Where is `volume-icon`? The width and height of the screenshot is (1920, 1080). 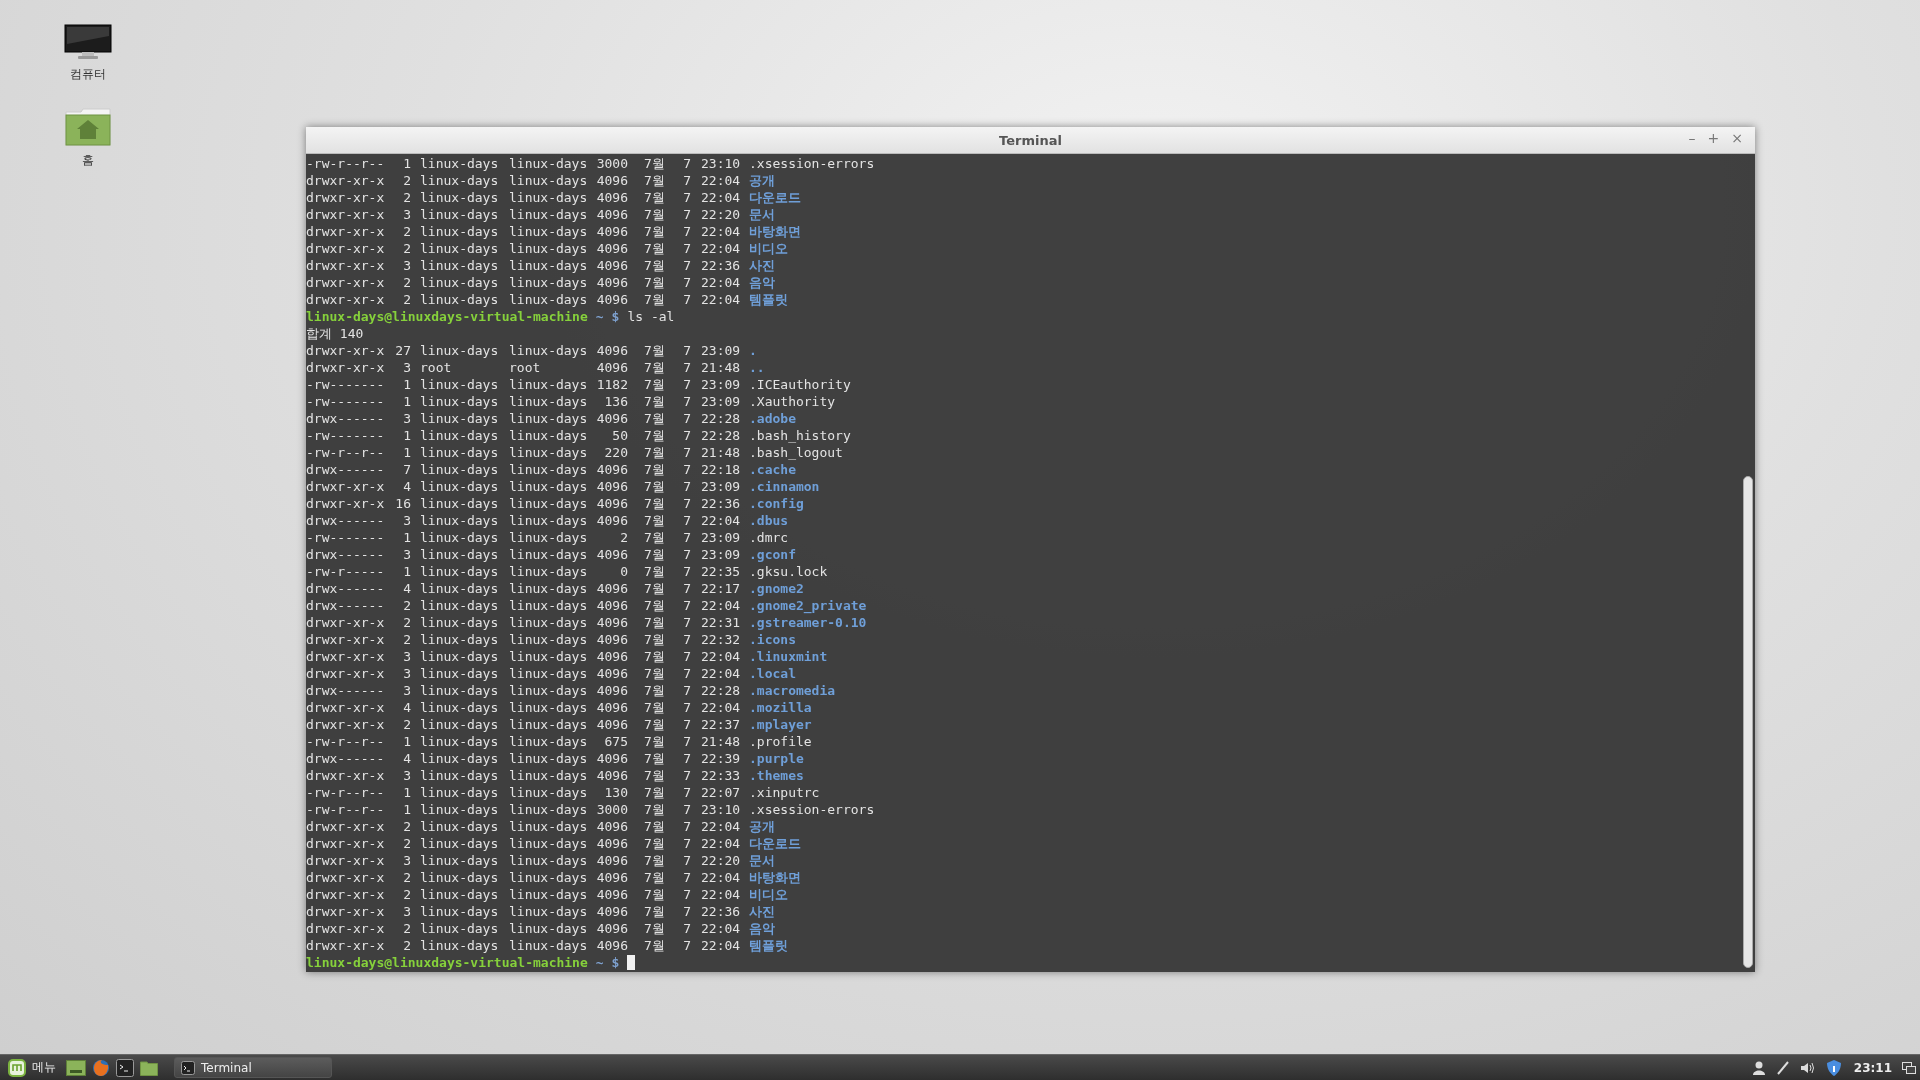 volume-icon is located at coordinates (1807, 1067).